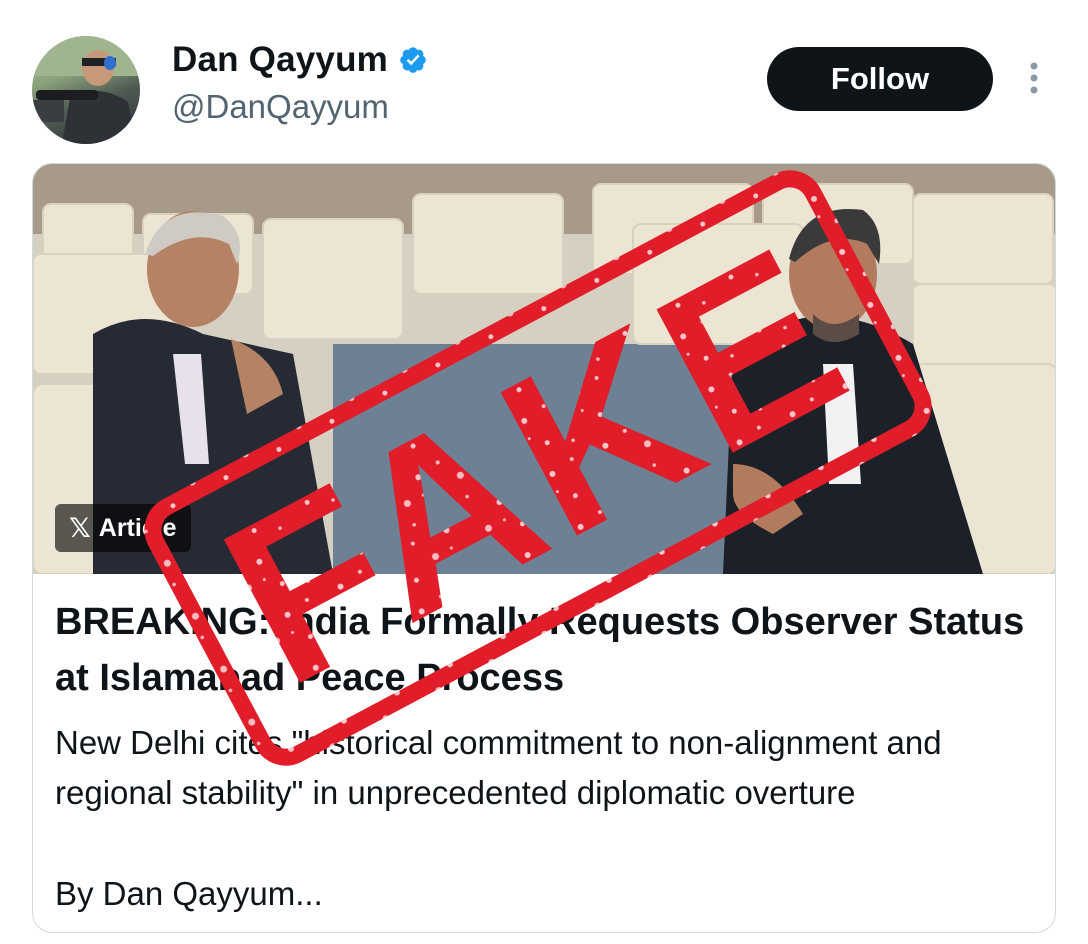  Describe the element at coordinates (880, 79) in the screenshot. I see `follow-button: Follow` at that location.